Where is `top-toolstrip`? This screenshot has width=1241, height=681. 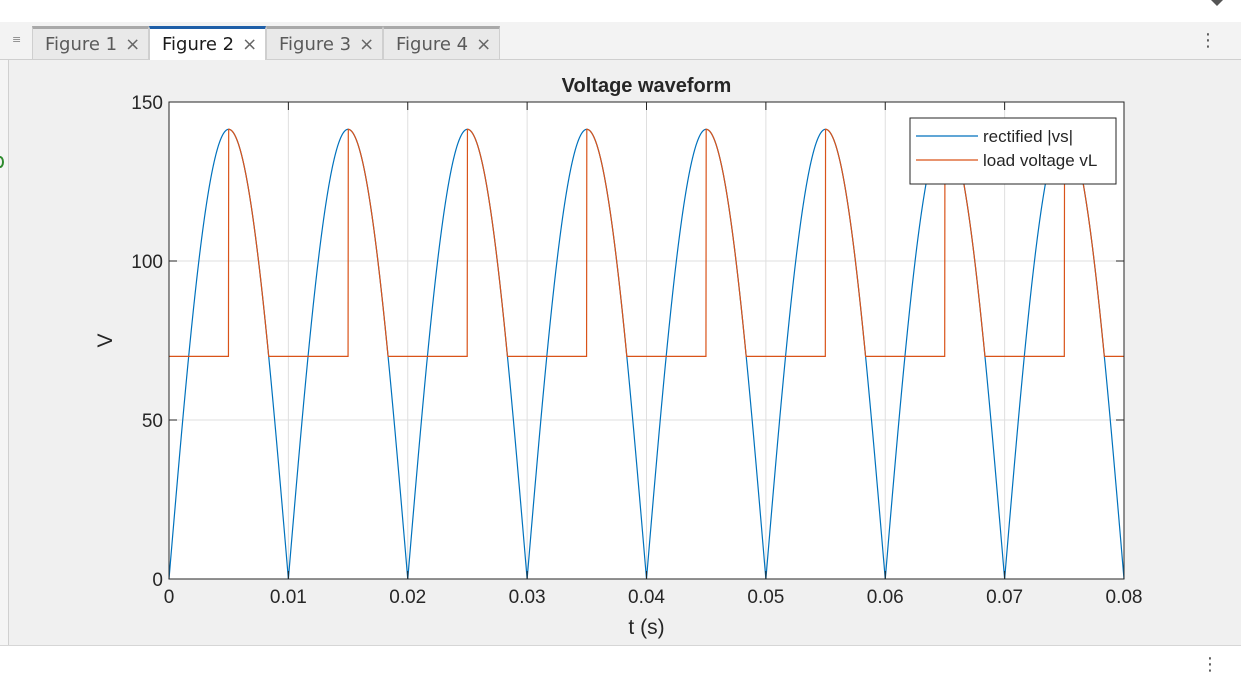 top-toolstrip is located at coordinates (620, 11).